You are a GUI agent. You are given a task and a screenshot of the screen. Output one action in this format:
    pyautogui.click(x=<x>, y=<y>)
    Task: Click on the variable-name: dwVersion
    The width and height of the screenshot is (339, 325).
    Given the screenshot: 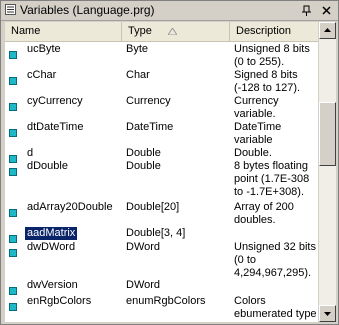 What is the action you would take?
    pyautogui.click(x=52, y=285)
    